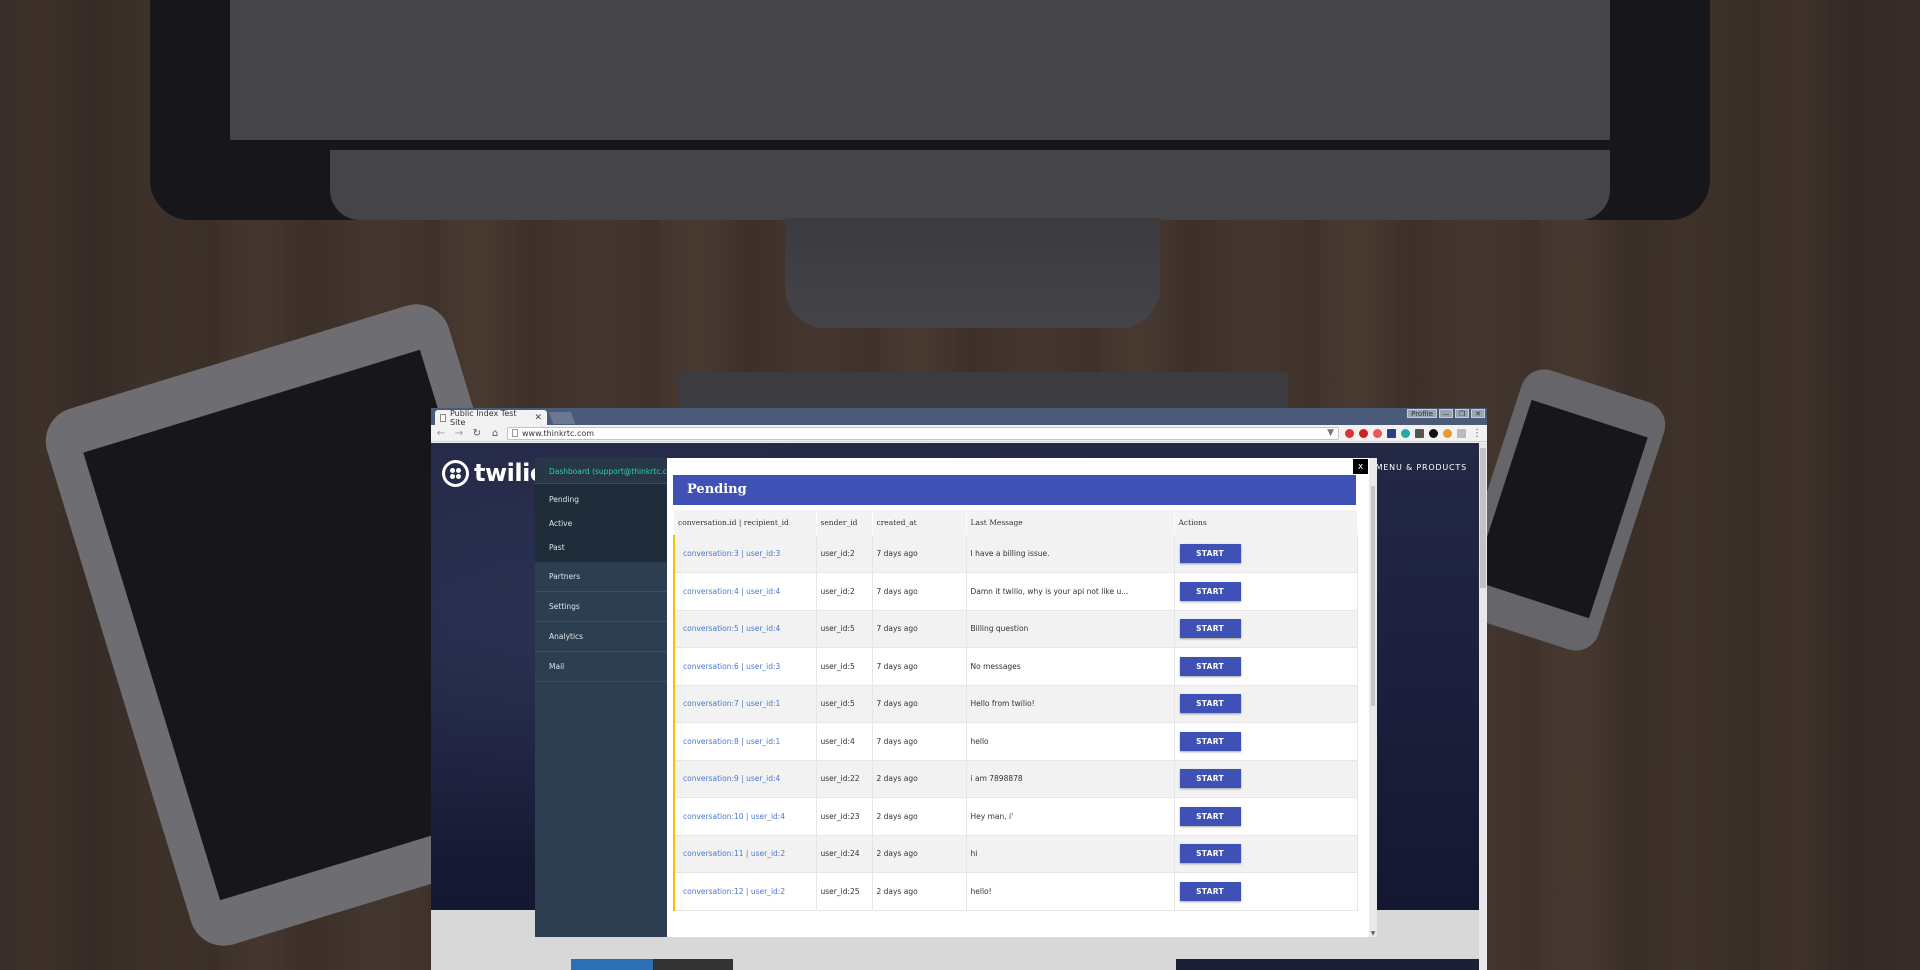 The height and width of the screenshot is (970, 1920). I want to click on page-scrollbar, so click(1483, 706).